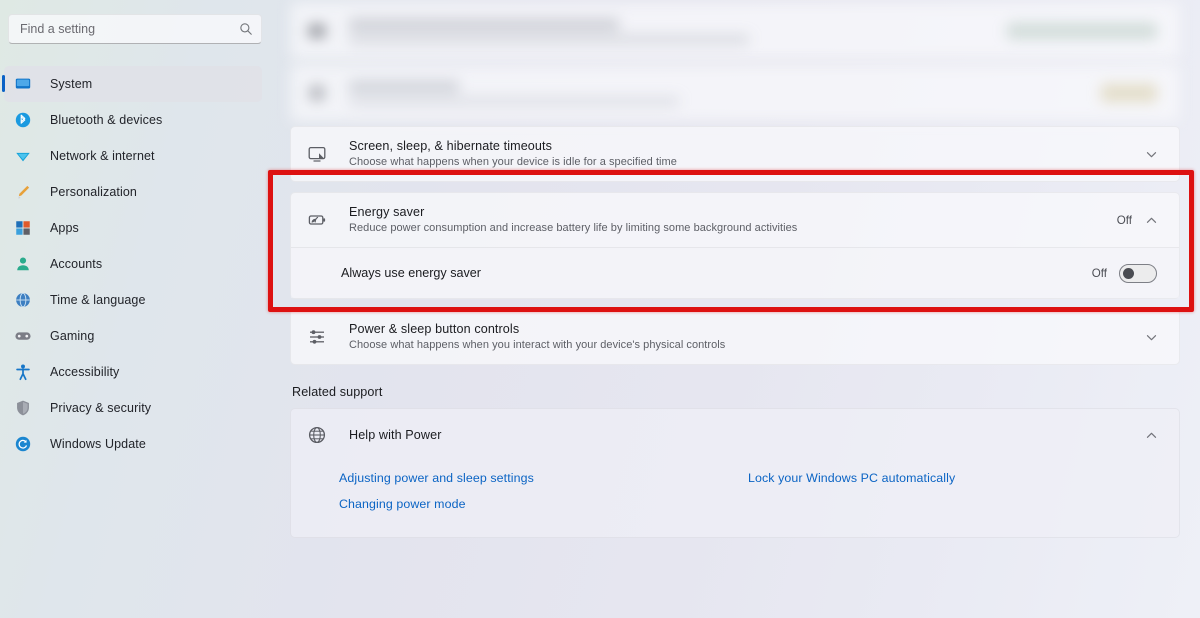 The height and width of the screenshot is (618, 1200). I want to click on search-box, so click(135, 29).